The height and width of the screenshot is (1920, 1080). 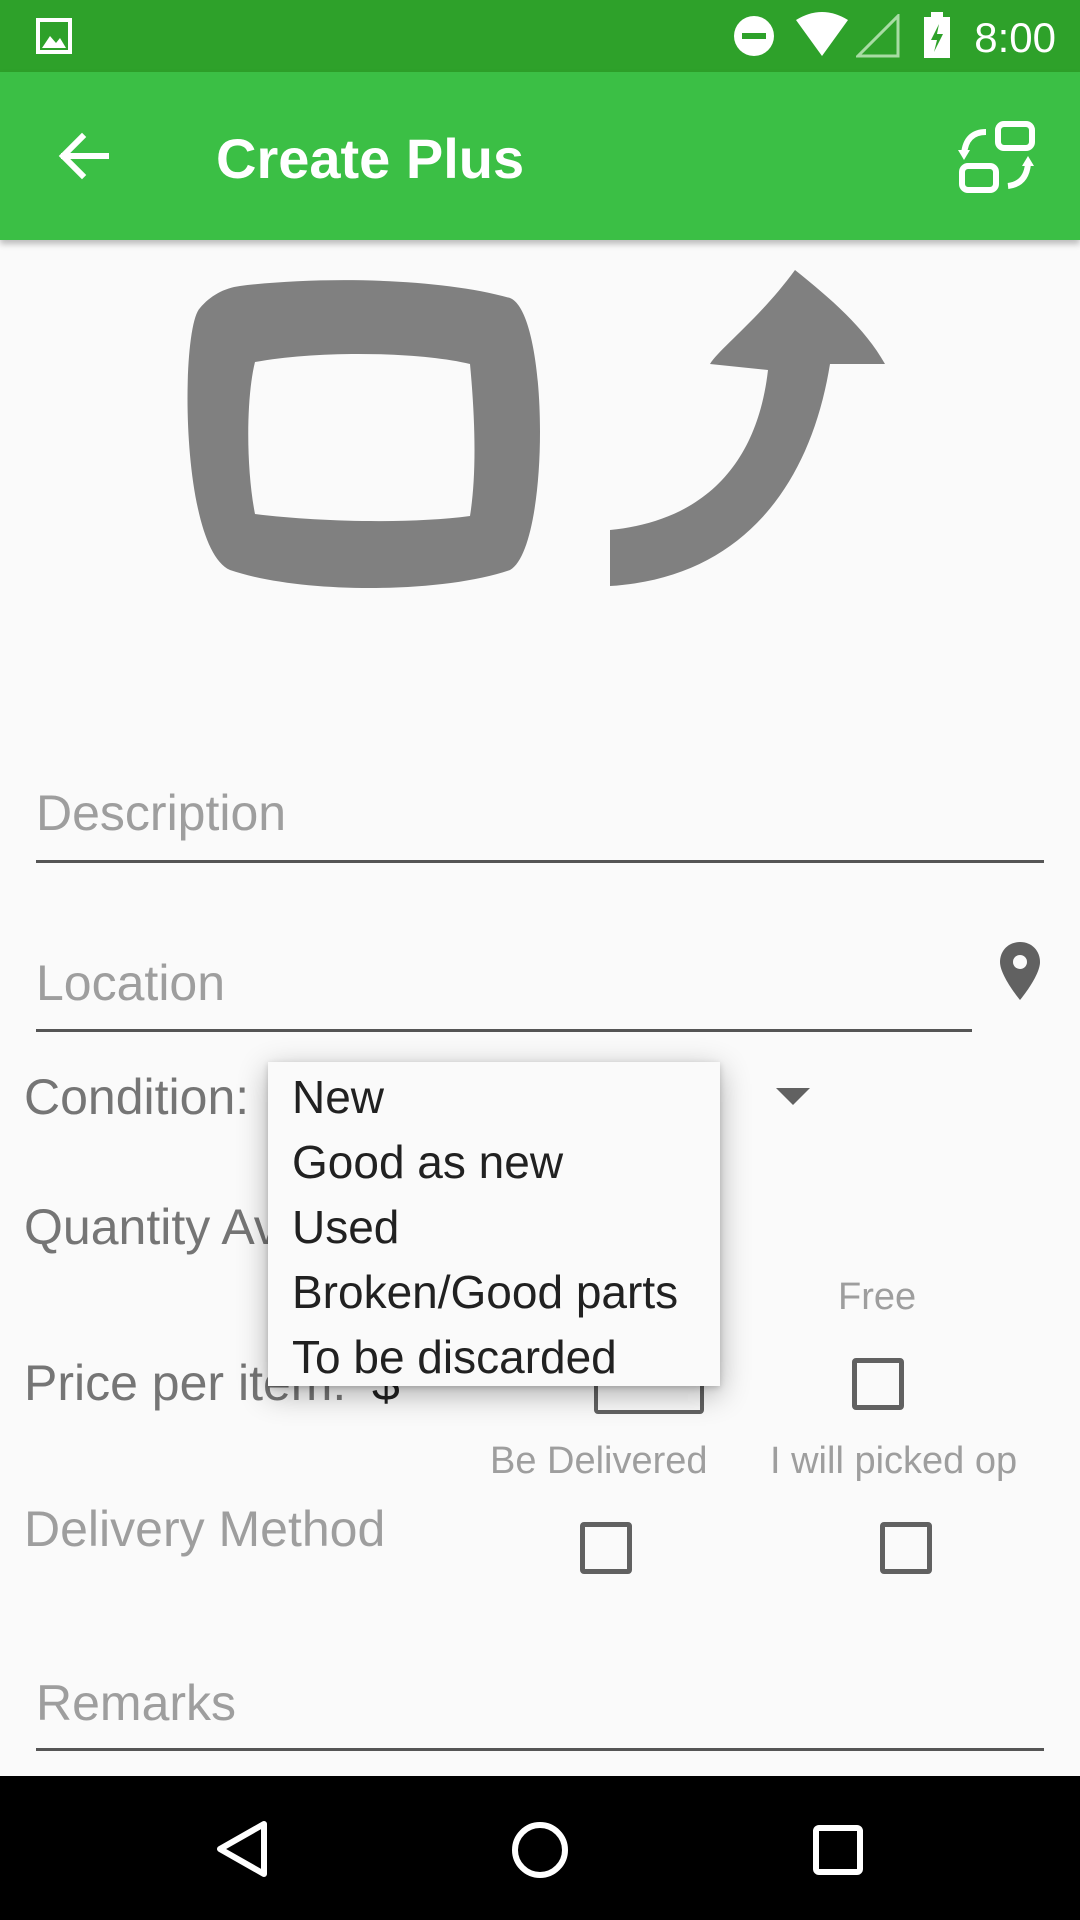 What do you see at coordinates (997, 157) in the screenshot?
I see `swap-icon` at bounding box center [997, 157].